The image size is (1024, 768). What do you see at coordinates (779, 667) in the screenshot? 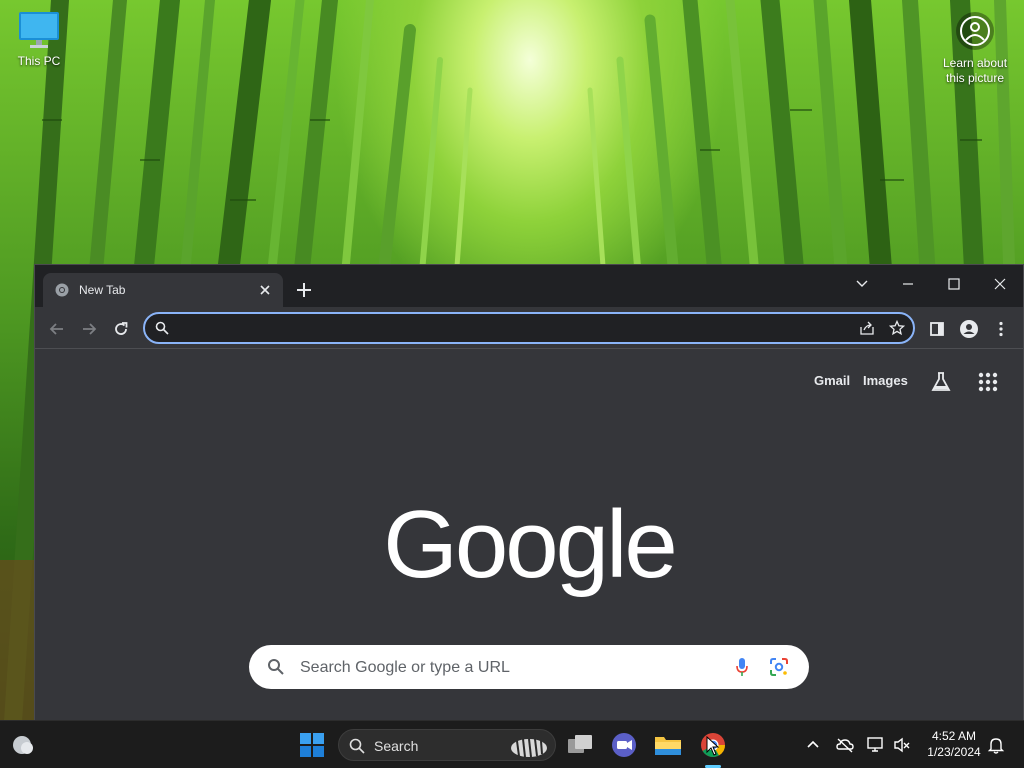
I see `google-lens-icon` at bounding box center [779, 667].